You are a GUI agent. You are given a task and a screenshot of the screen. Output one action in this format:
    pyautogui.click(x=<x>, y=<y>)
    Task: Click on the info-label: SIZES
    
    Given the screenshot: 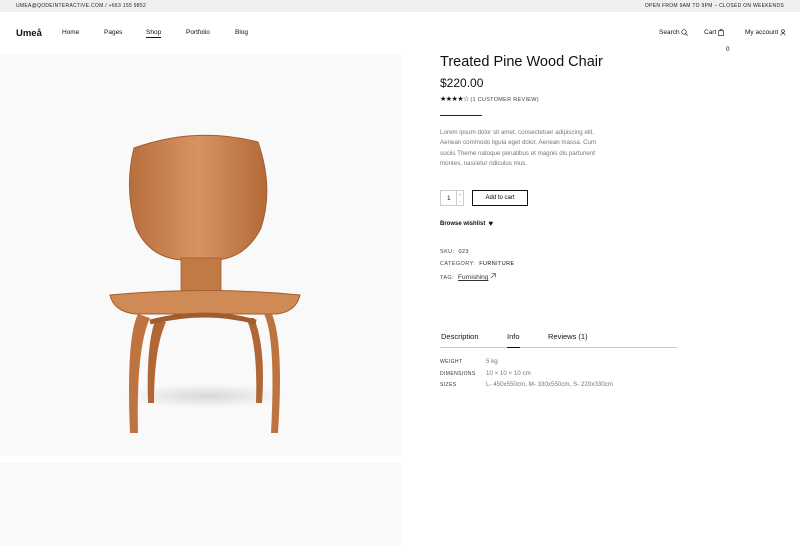 What is the action you would take?
    pyautogui.click(x=448, y=385)
    